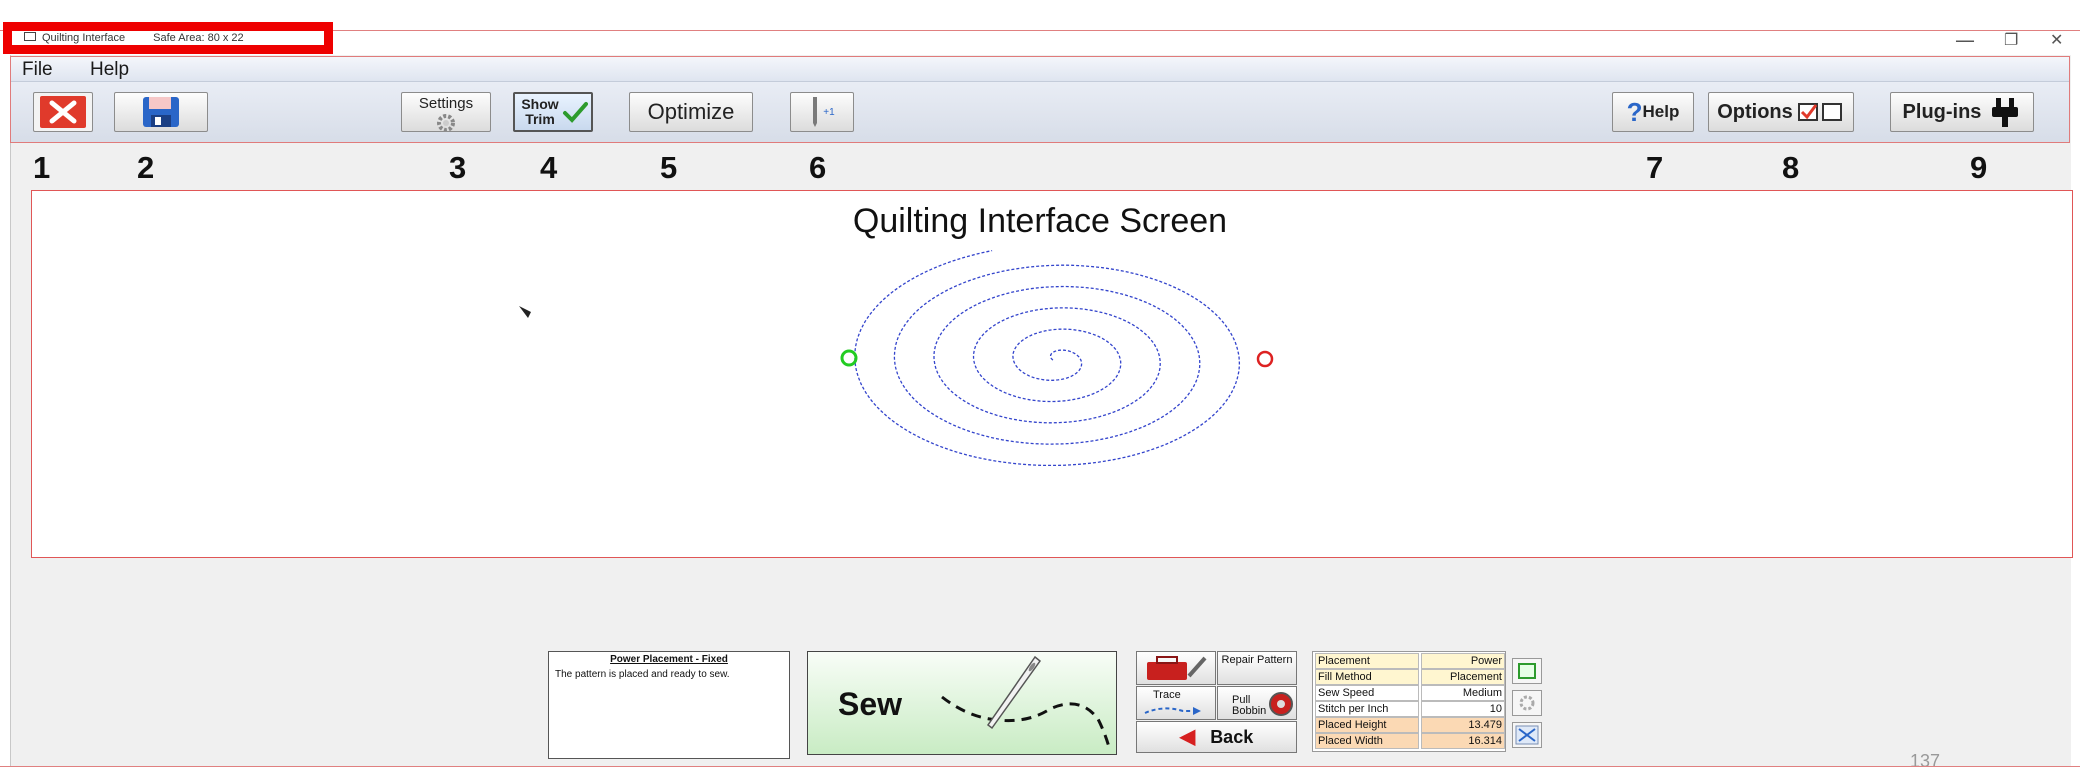  I want to click on toolbox-button, so click(1176, 668).